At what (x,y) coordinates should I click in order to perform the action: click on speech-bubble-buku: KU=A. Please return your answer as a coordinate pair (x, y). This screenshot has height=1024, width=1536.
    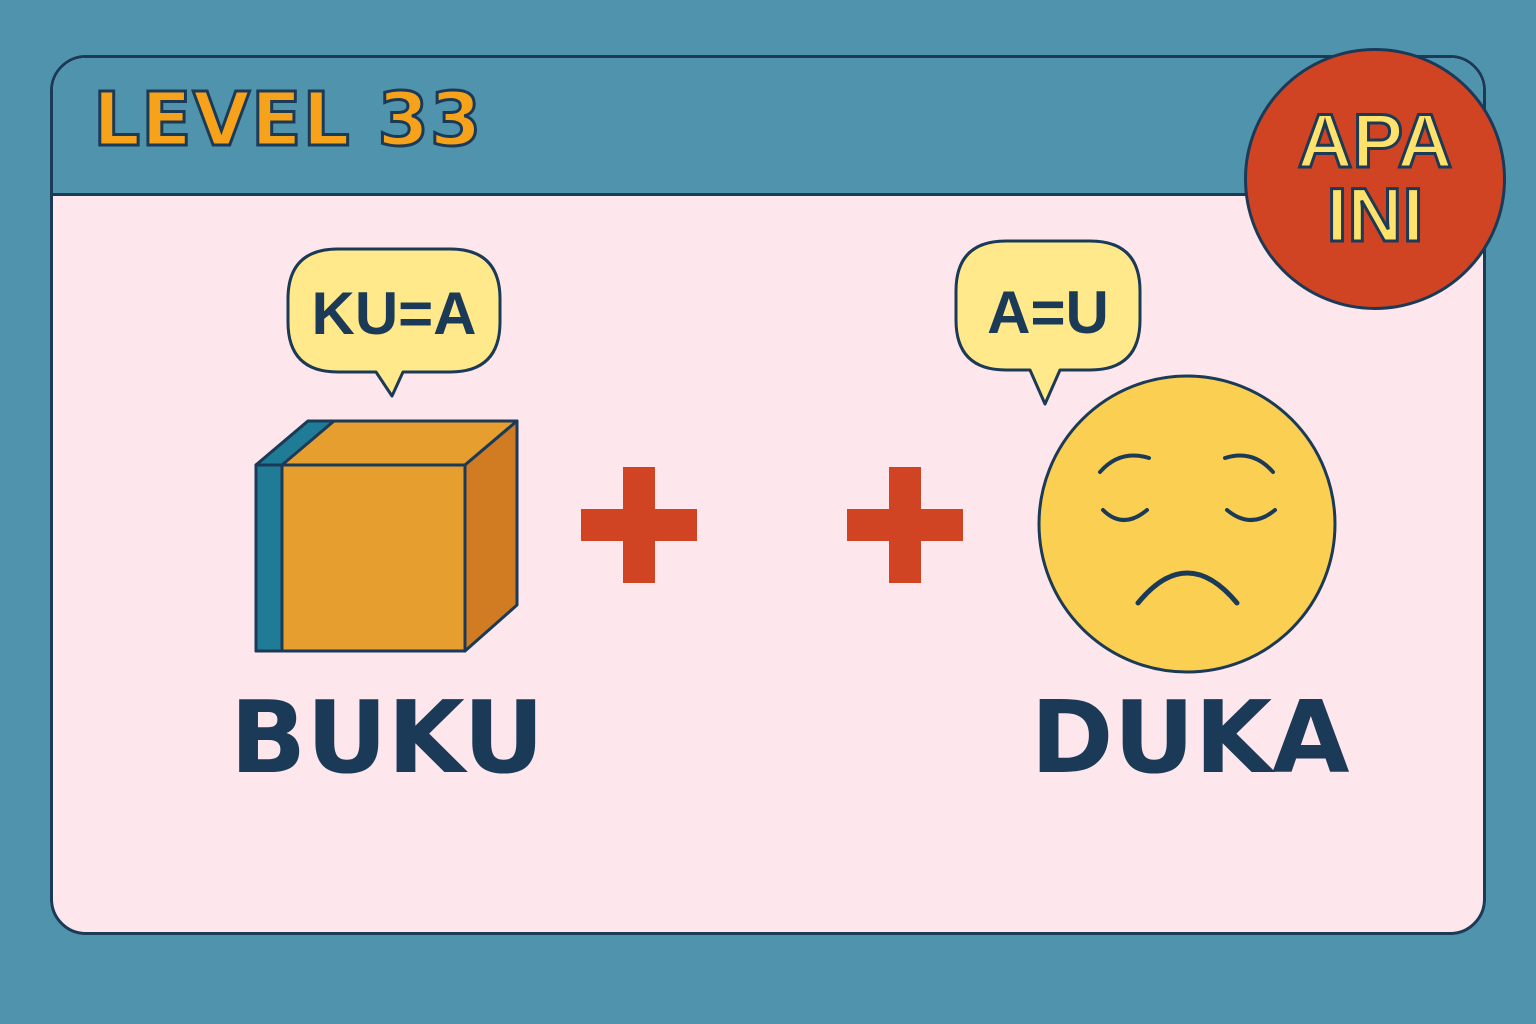
    Looking at the image, I should click on (394, 322).